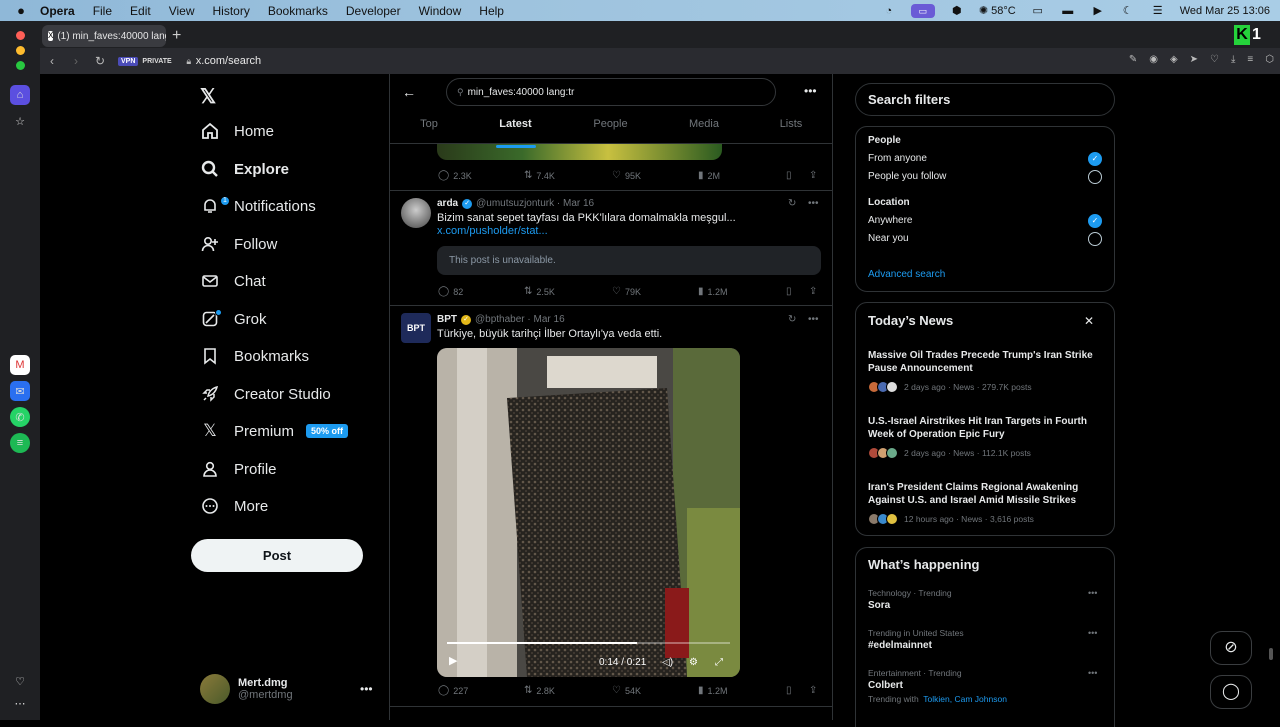 Image resolution: width=1280 pixels, height=727 pixels. Describe the element at coordinates (890, 220) in the screenshot. I see `filter-anywhere: Anywhere` at that location.